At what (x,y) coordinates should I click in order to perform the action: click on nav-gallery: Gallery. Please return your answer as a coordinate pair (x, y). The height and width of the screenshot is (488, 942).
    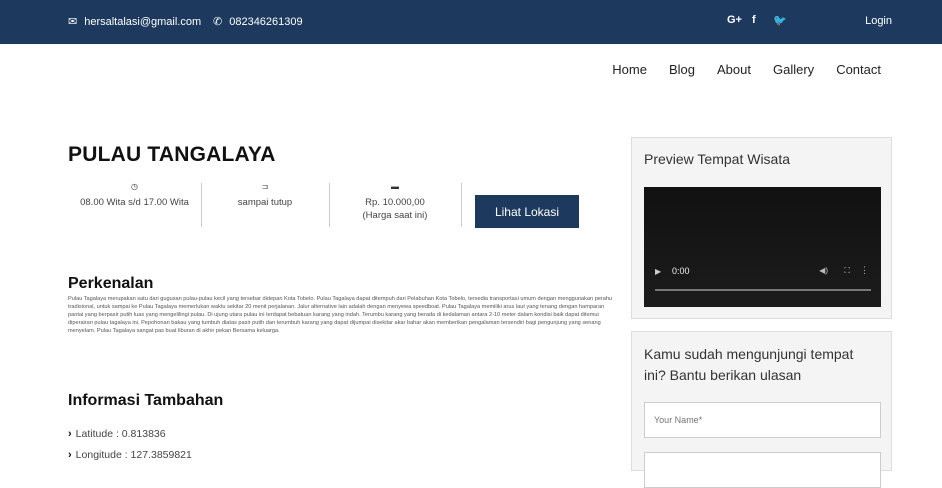
    Looking at the image, I should click on (793, 69).